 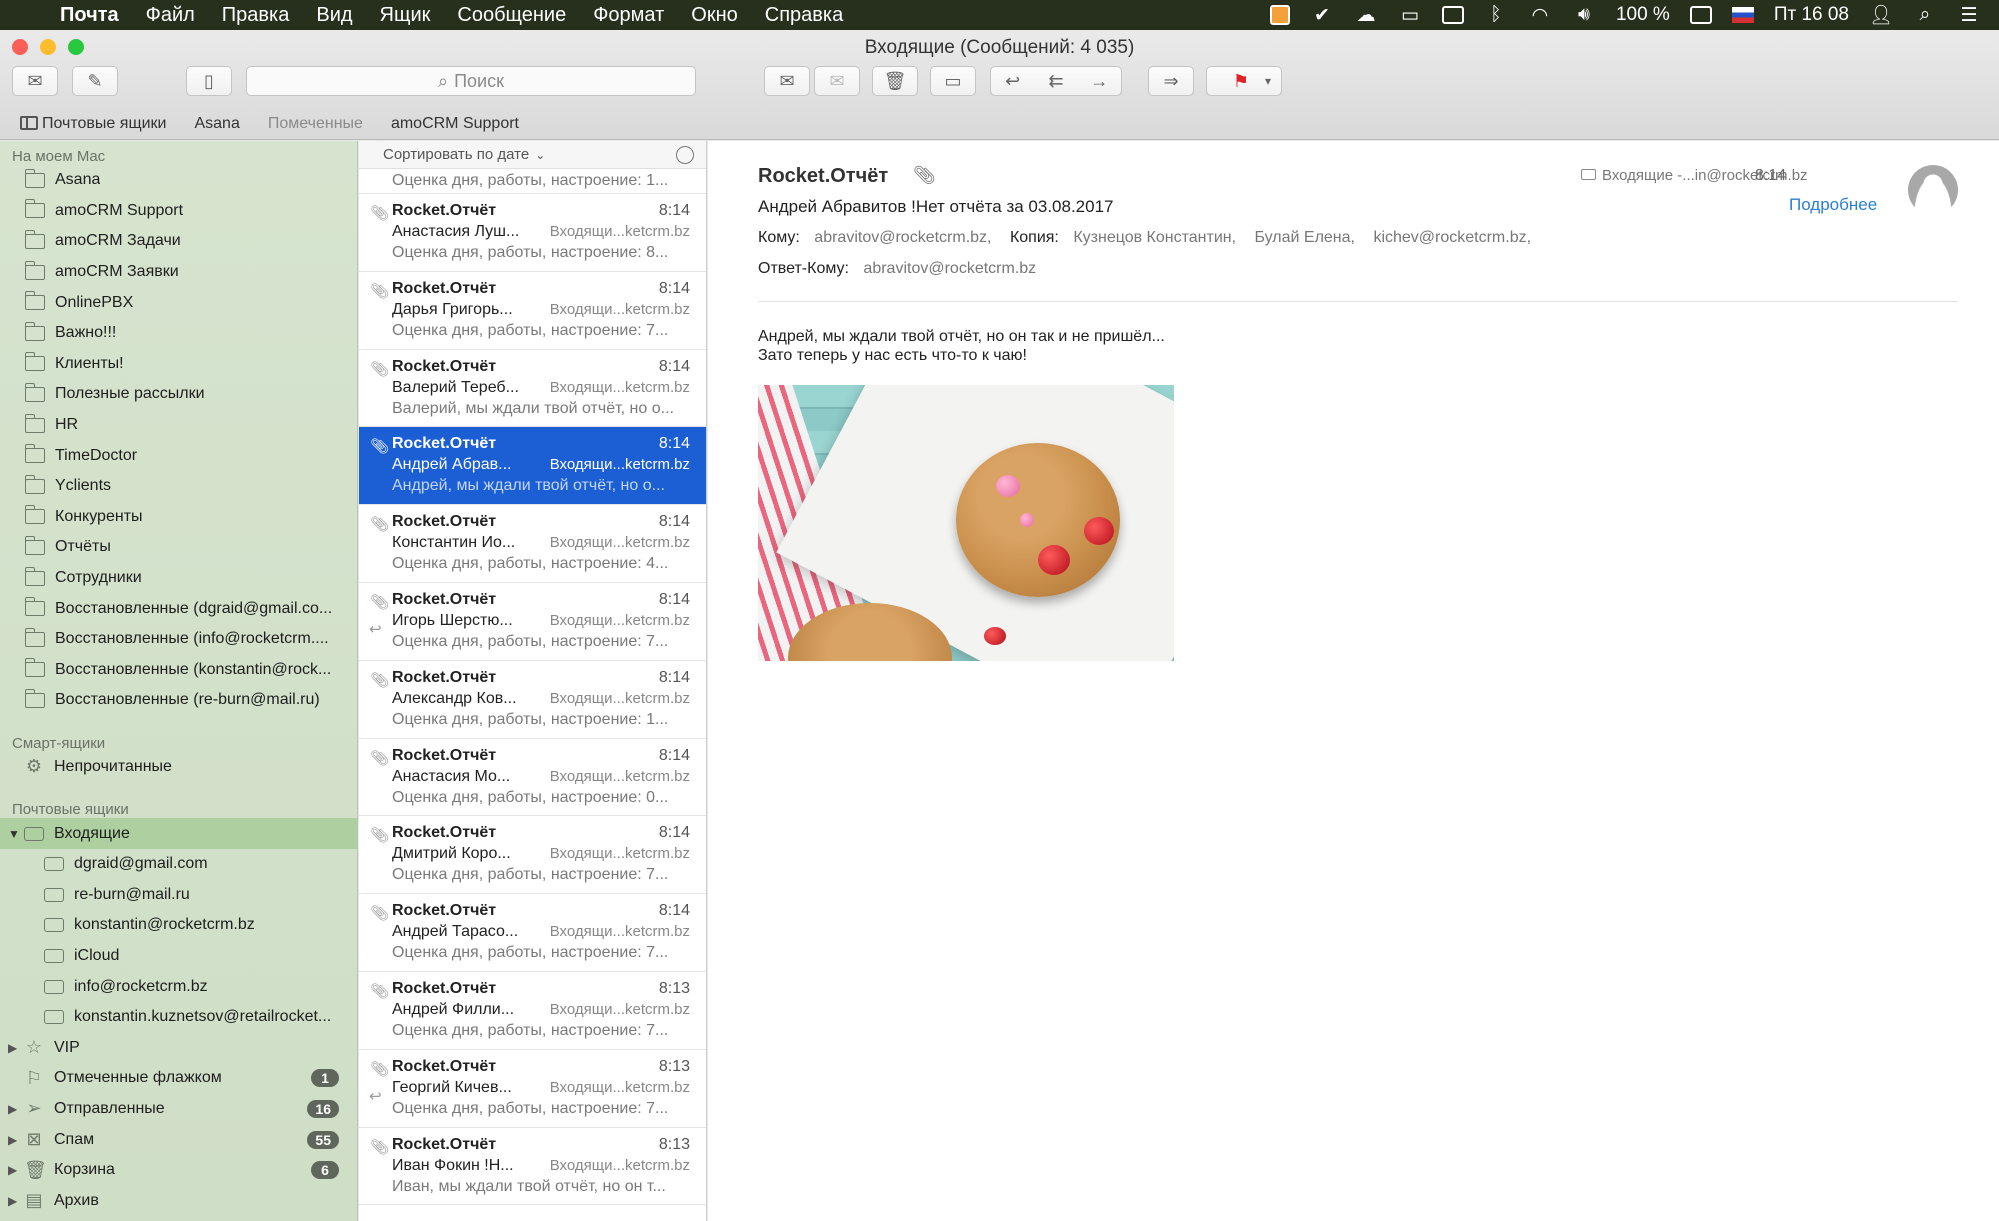 I want to click on input-language-icon, so click(x=1742, y=15).